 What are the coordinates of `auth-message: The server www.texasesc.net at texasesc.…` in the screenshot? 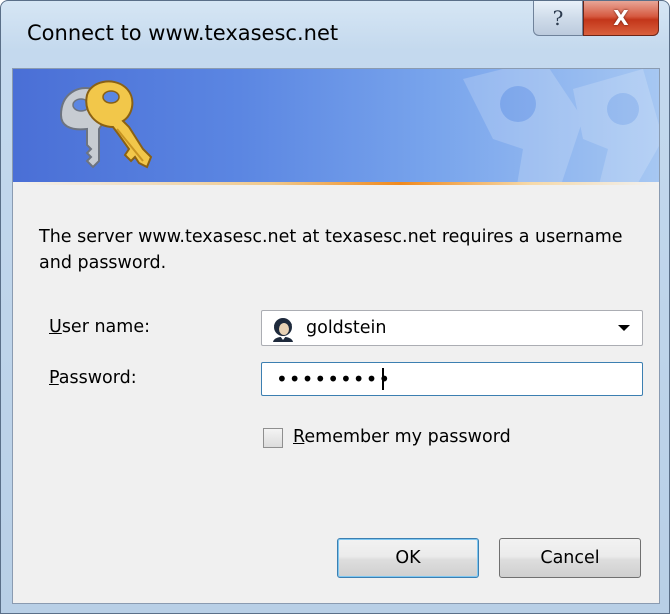 It's located at (331, 250).